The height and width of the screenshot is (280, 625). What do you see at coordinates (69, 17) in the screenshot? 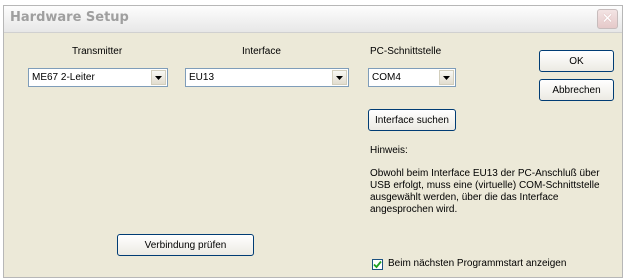
I see `window-title: Hardware Setup` at bounding box center [69, 17].